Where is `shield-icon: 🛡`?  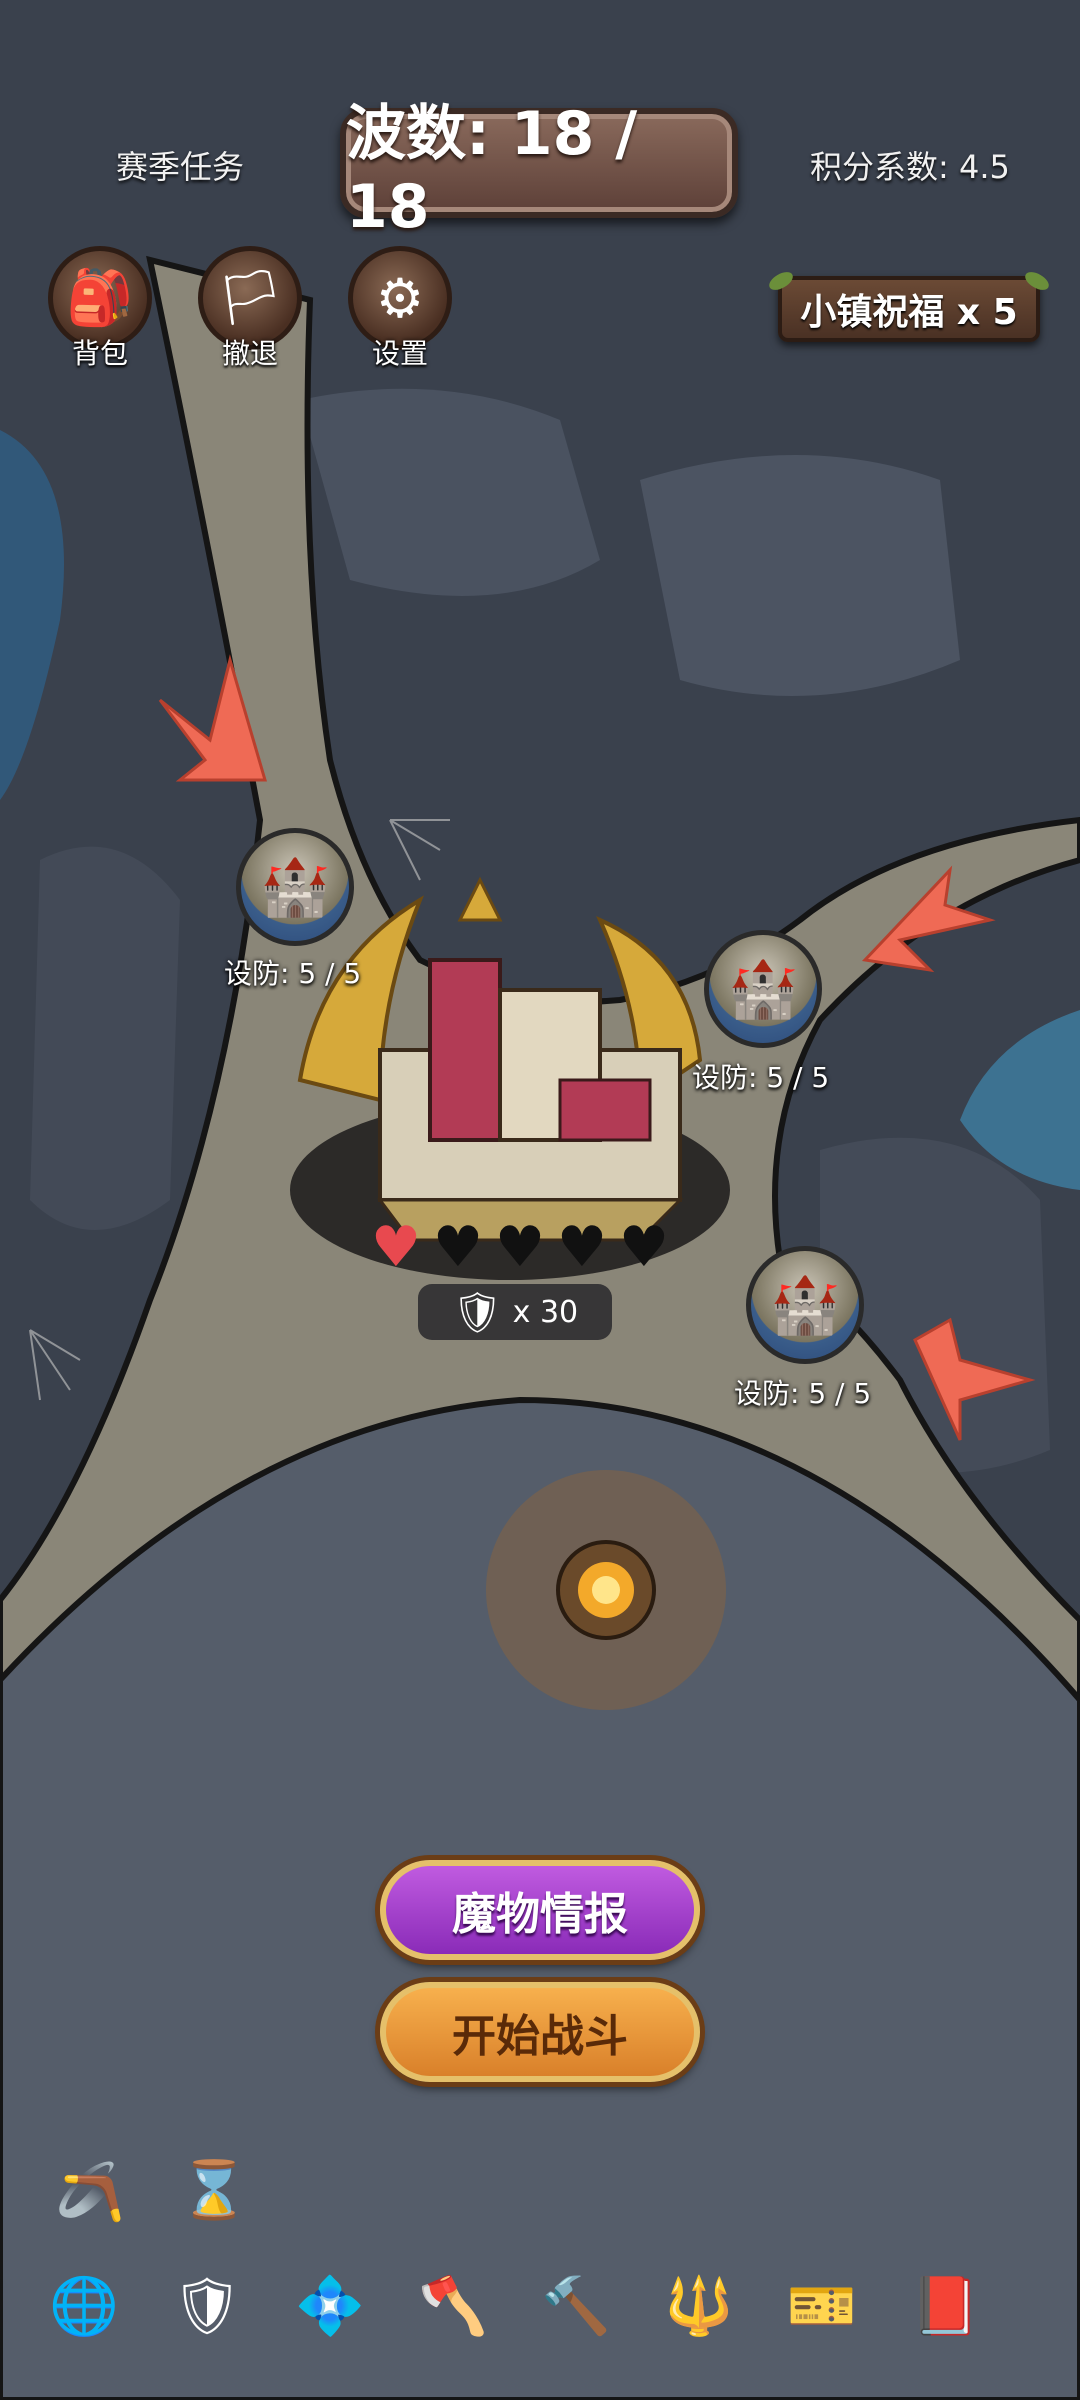
shield-icon: 🛡 is located at coordinates (207, 2306).